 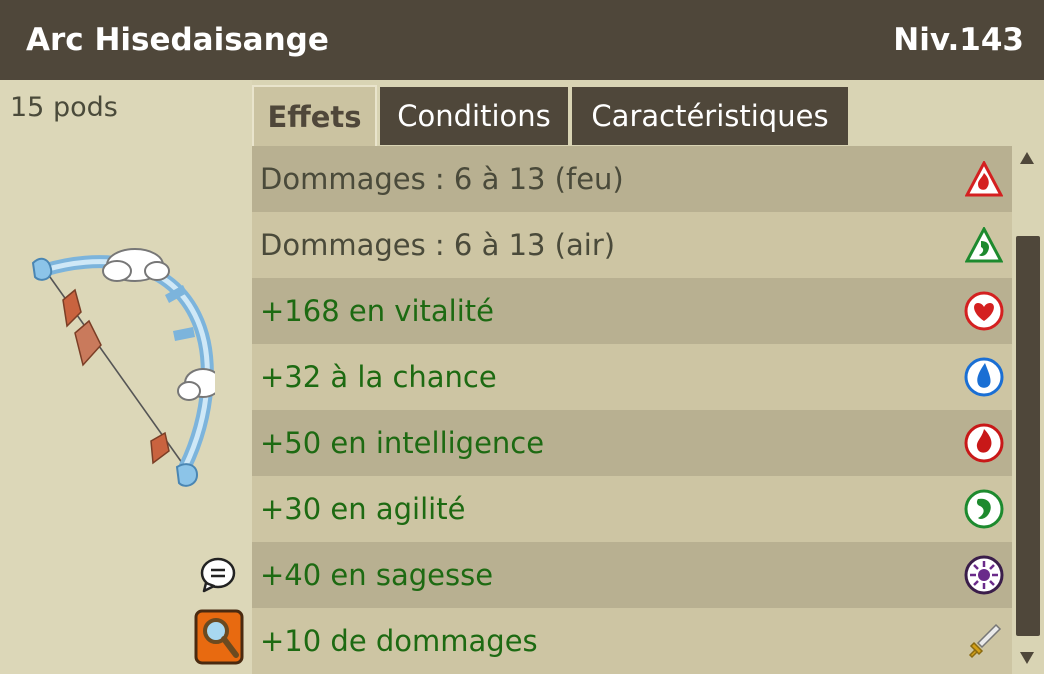 I want to click on effect-text: Dommages : 6 à 13 (air), so click(x=438, y=245).